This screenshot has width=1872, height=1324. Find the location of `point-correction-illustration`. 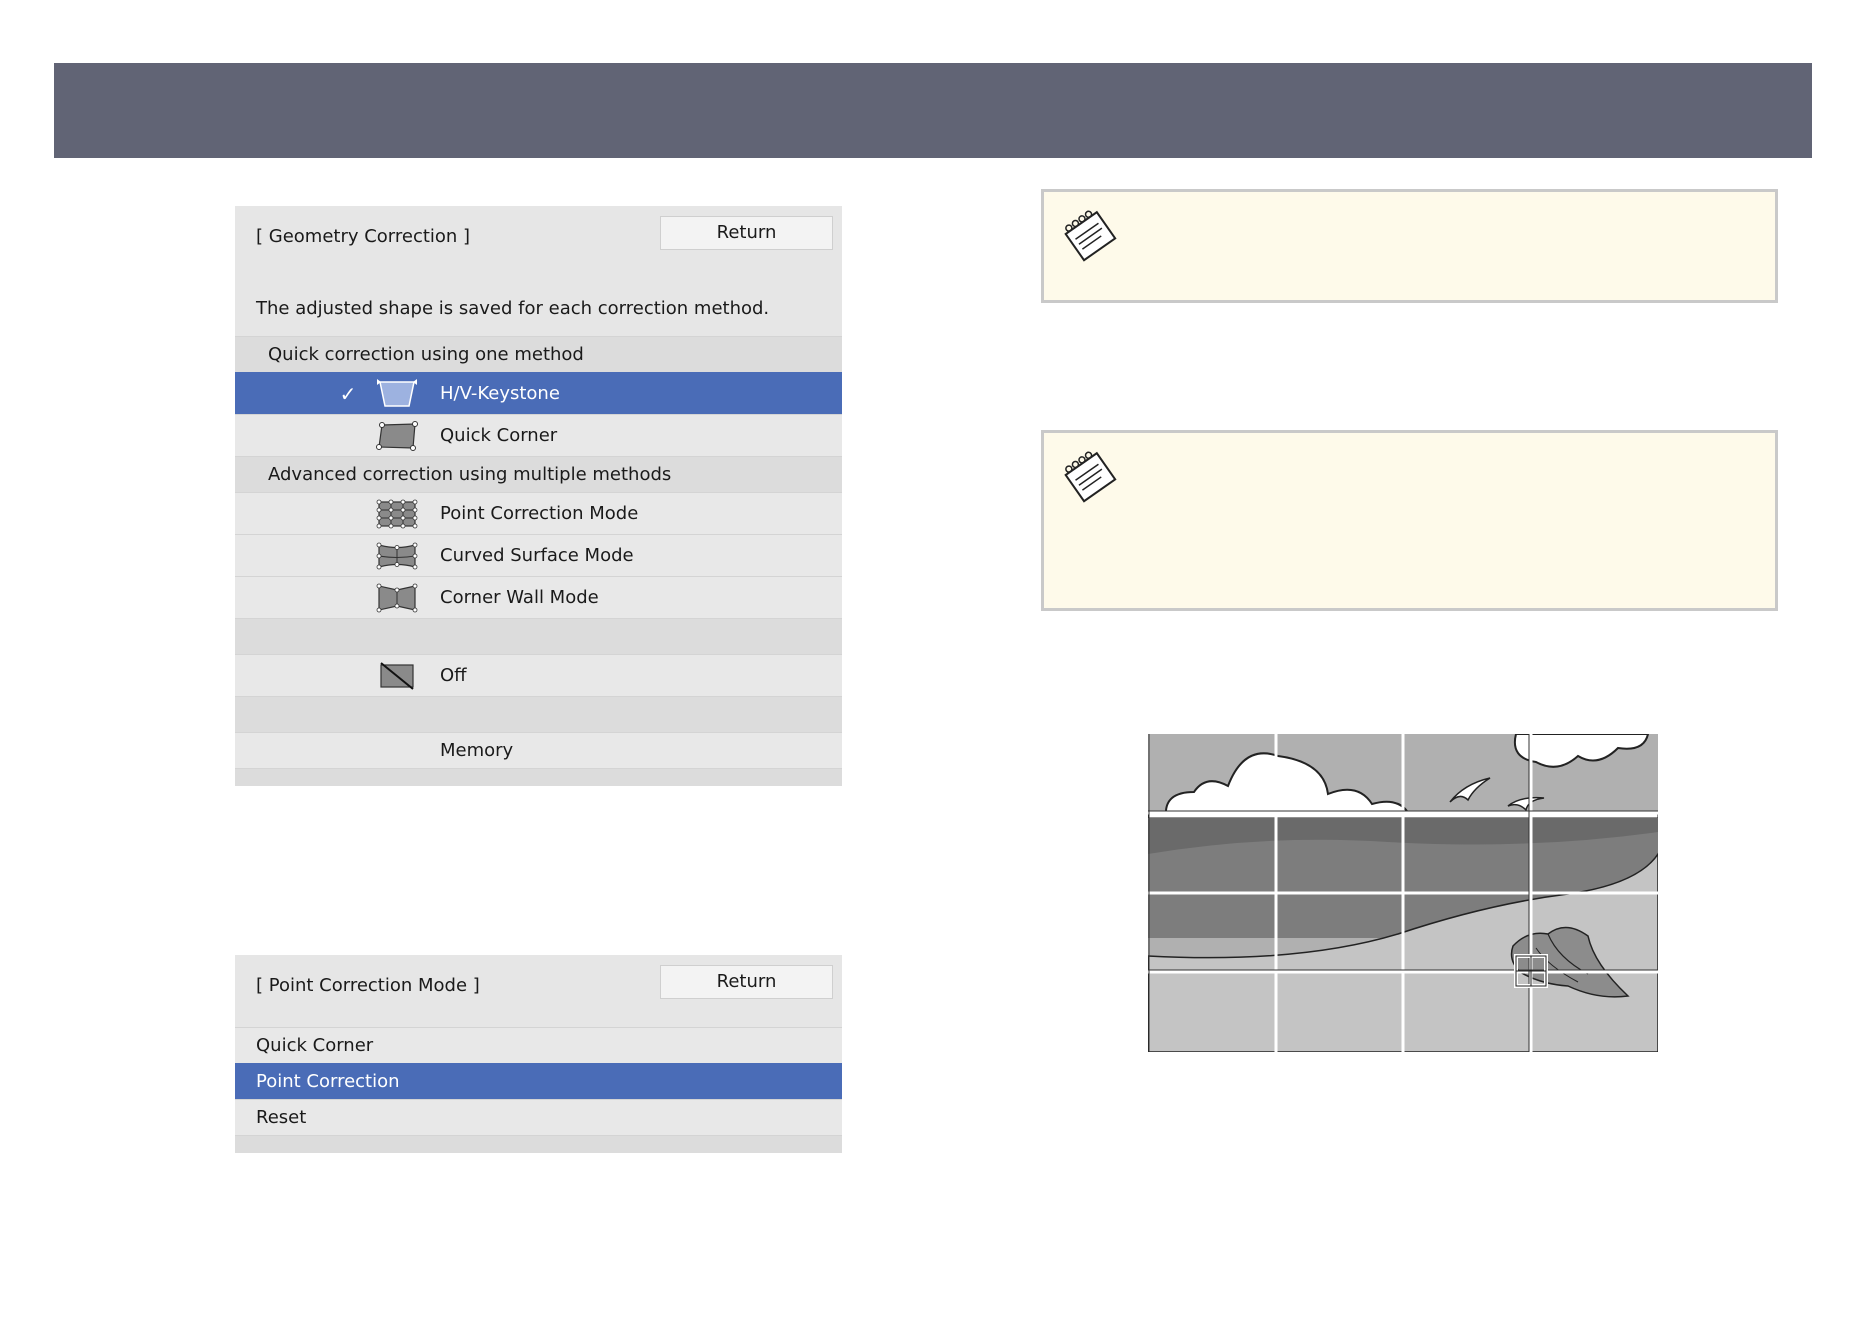

point-correction-illustration is located at coordinates (1403, 893).